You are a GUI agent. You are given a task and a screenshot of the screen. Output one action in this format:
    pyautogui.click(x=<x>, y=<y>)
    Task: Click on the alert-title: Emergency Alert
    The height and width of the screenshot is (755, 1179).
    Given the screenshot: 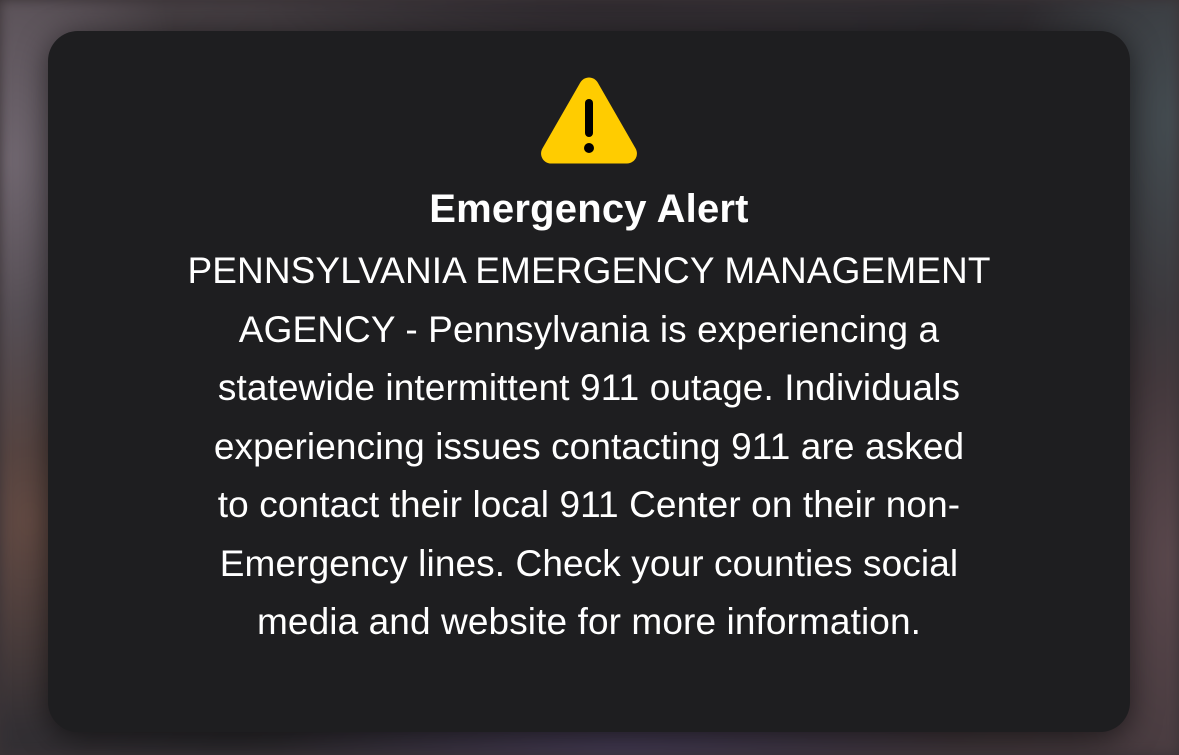 What is the action you would take?
    pyautogui.click(x=589, y=209)
    